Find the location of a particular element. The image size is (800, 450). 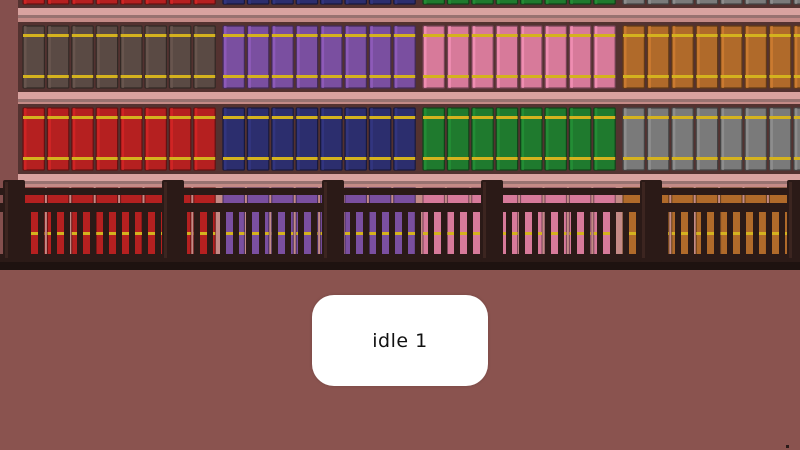

shelf-plank-shadow is located at coordinates (409, 16).